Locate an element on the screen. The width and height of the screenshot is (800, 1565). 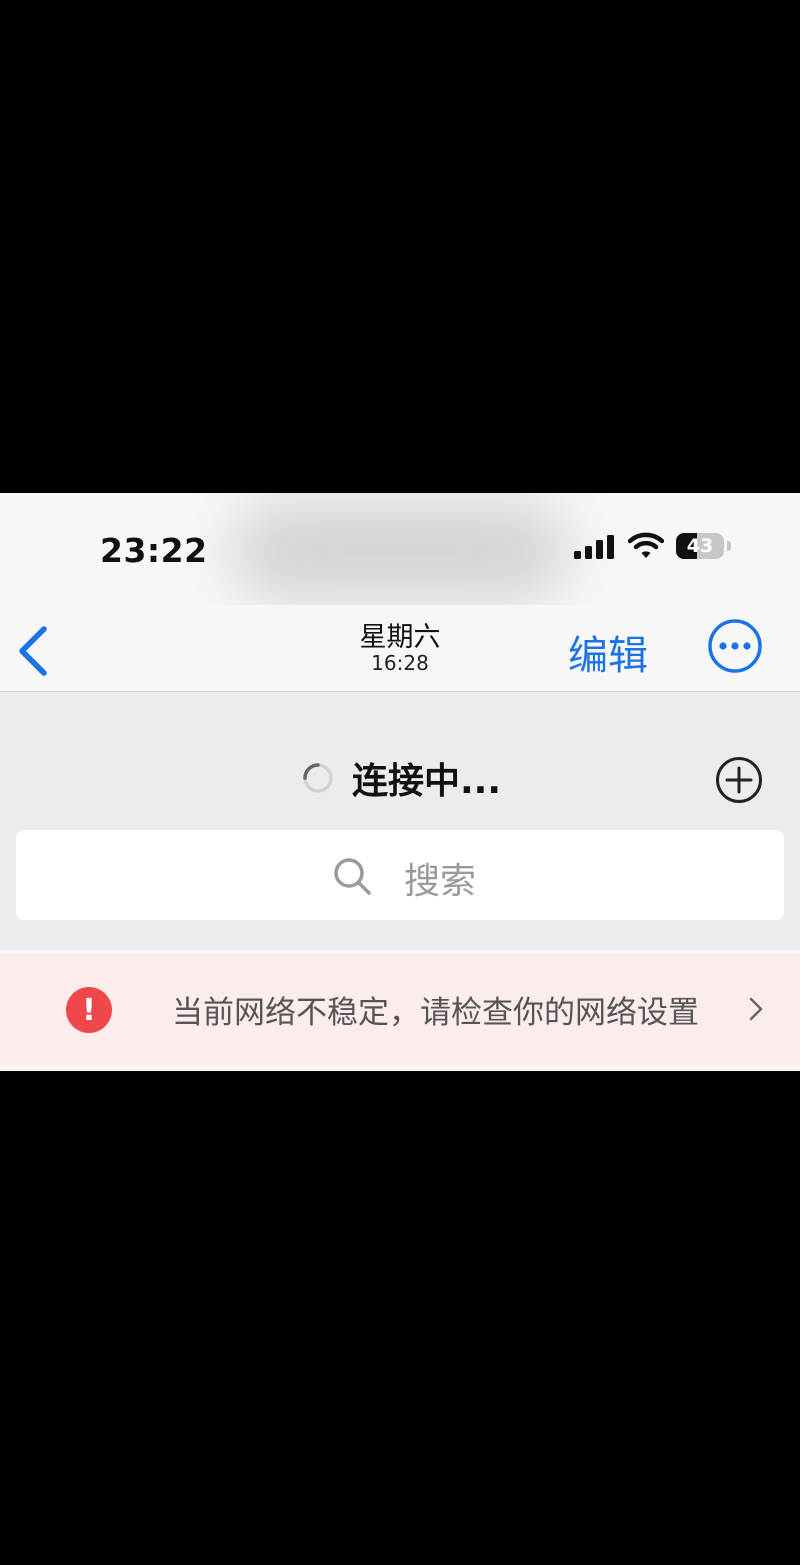
network-warning-text: 当前网络不稳定，请检查你的网络设置 is located at coordinates (435, 1013).